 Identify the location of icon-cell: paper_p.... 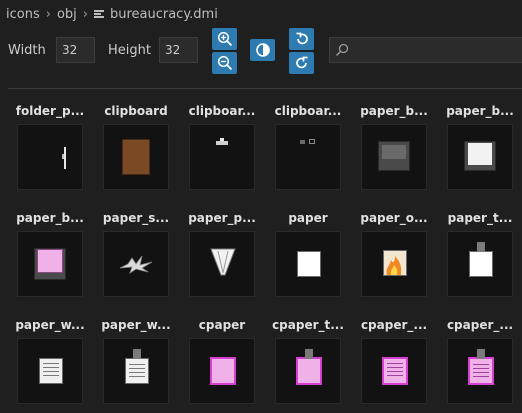
(222, 257).